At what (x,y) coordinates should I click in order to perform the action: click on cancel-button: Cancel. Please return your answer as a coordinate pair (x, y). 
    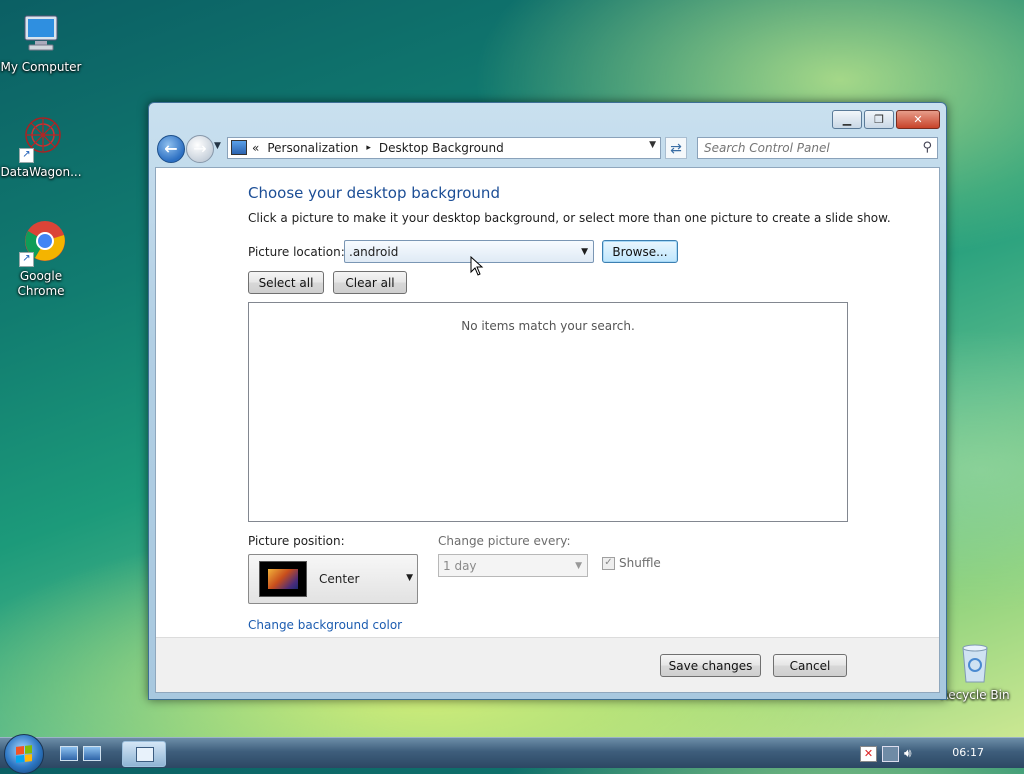
    Looking at the image, I should click on (810, 665).